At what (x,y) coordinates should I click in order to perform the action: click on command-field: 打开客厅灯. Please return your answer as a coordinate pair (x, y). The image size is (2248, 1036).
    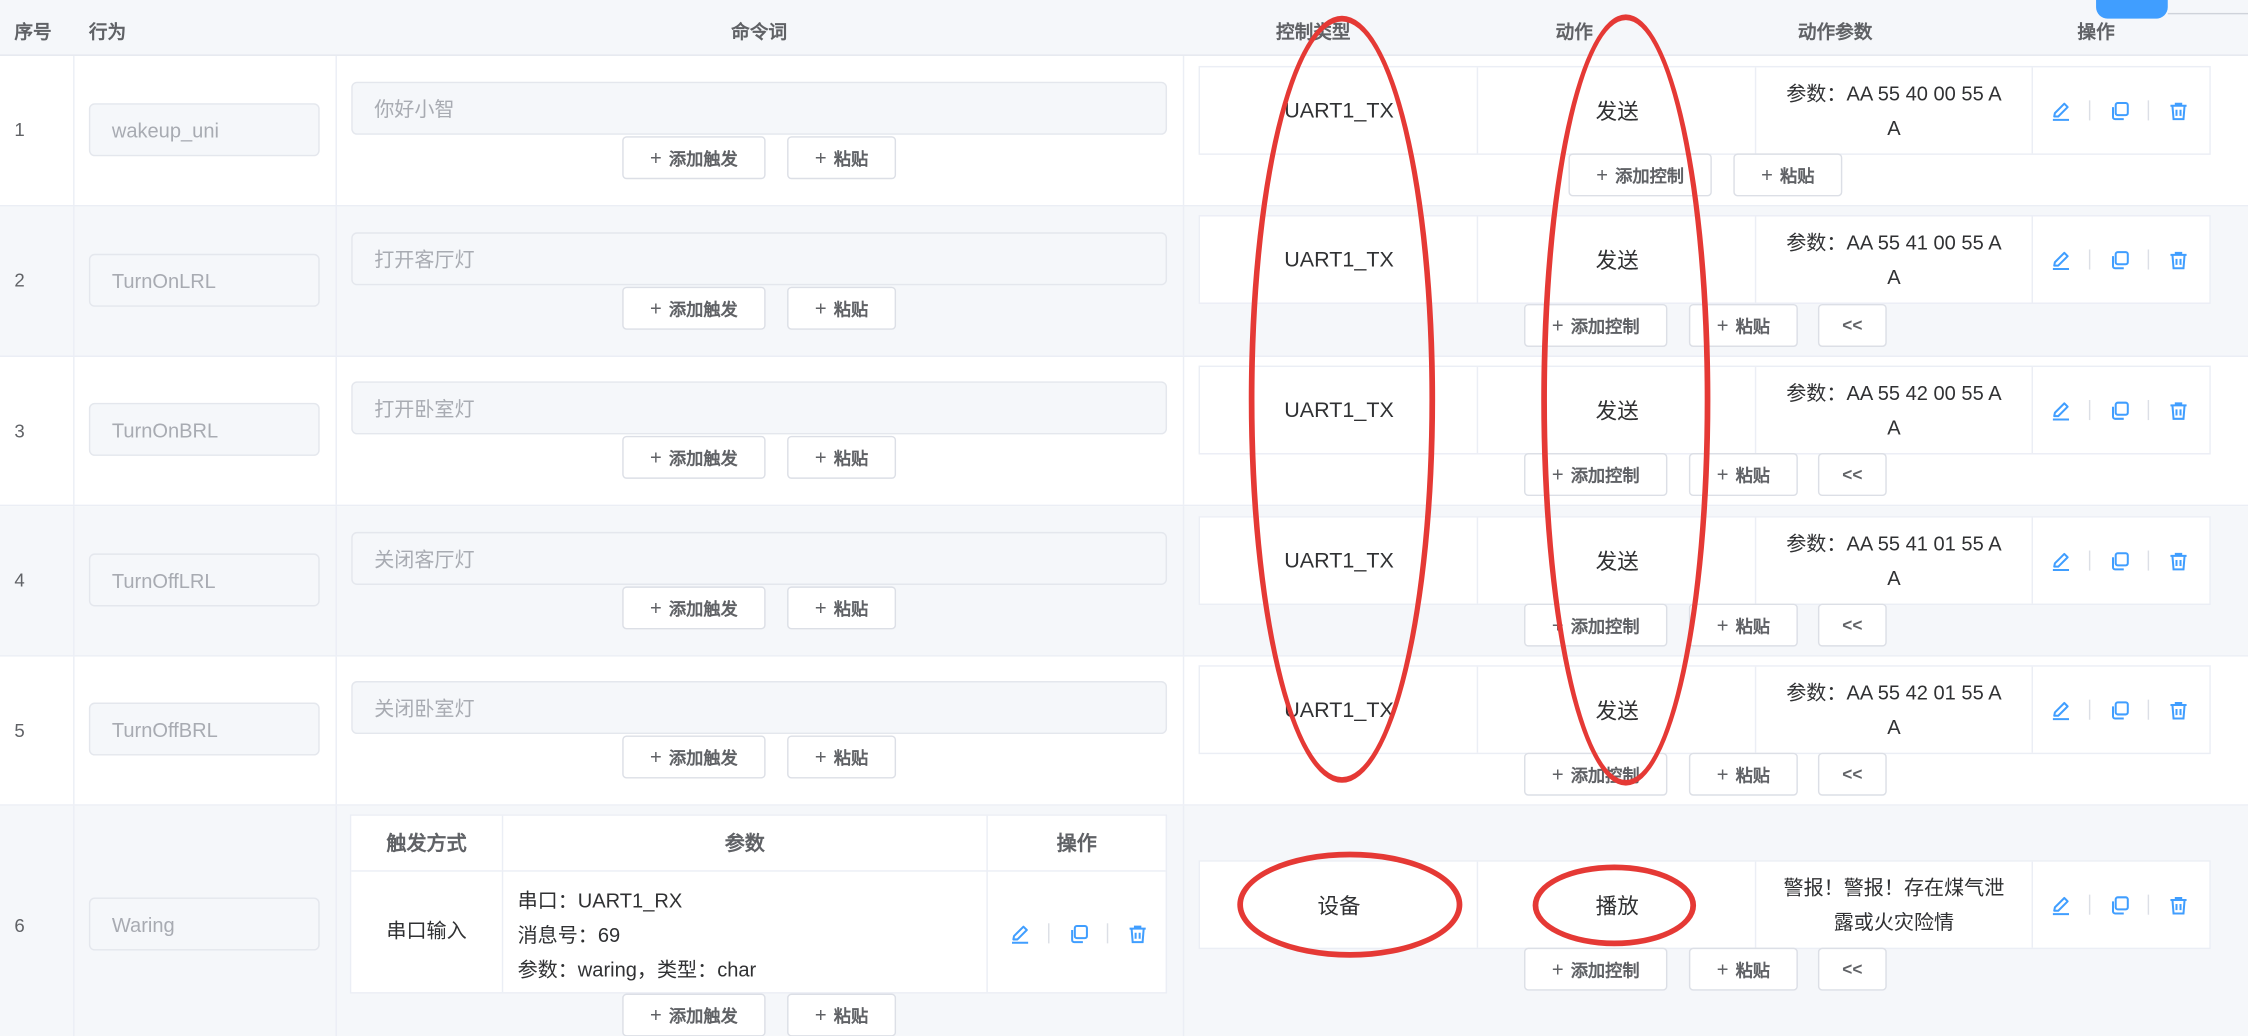
    Looking at the image, I should click on (759, 259).